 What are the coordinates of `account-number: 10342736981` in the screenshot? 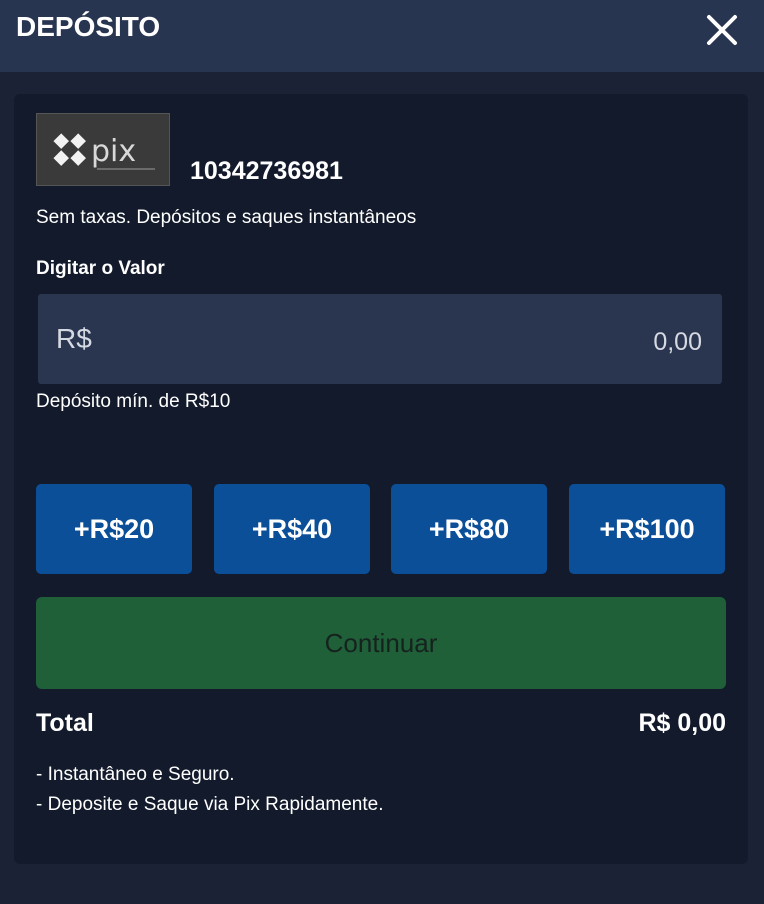 It's located at (266, 171).